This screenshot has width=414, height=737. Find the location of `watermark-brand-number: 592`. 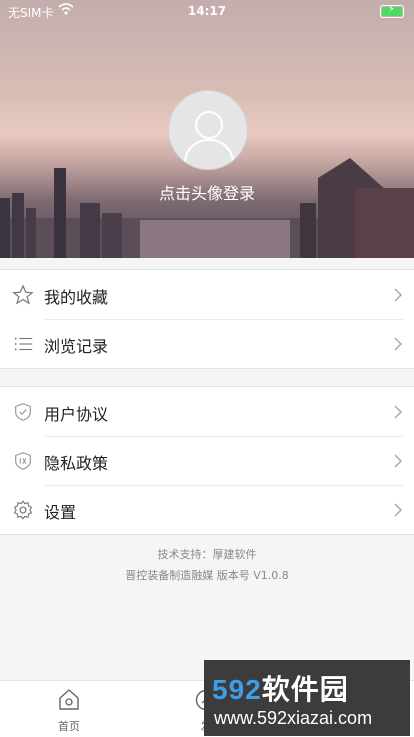

watermark-brand-number: 592 is located at coordinates (237, 689).